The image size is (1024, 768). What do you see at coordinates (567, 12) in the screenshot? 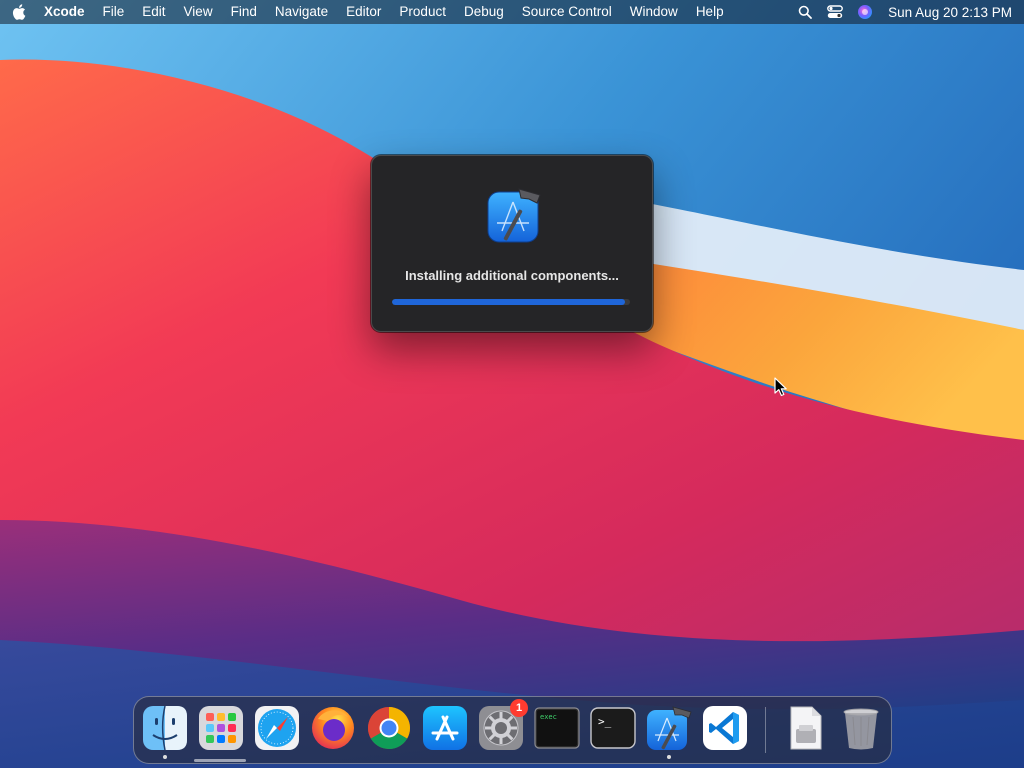
I see `menu-source-control: Source Control` at bounding box center [567, 12].